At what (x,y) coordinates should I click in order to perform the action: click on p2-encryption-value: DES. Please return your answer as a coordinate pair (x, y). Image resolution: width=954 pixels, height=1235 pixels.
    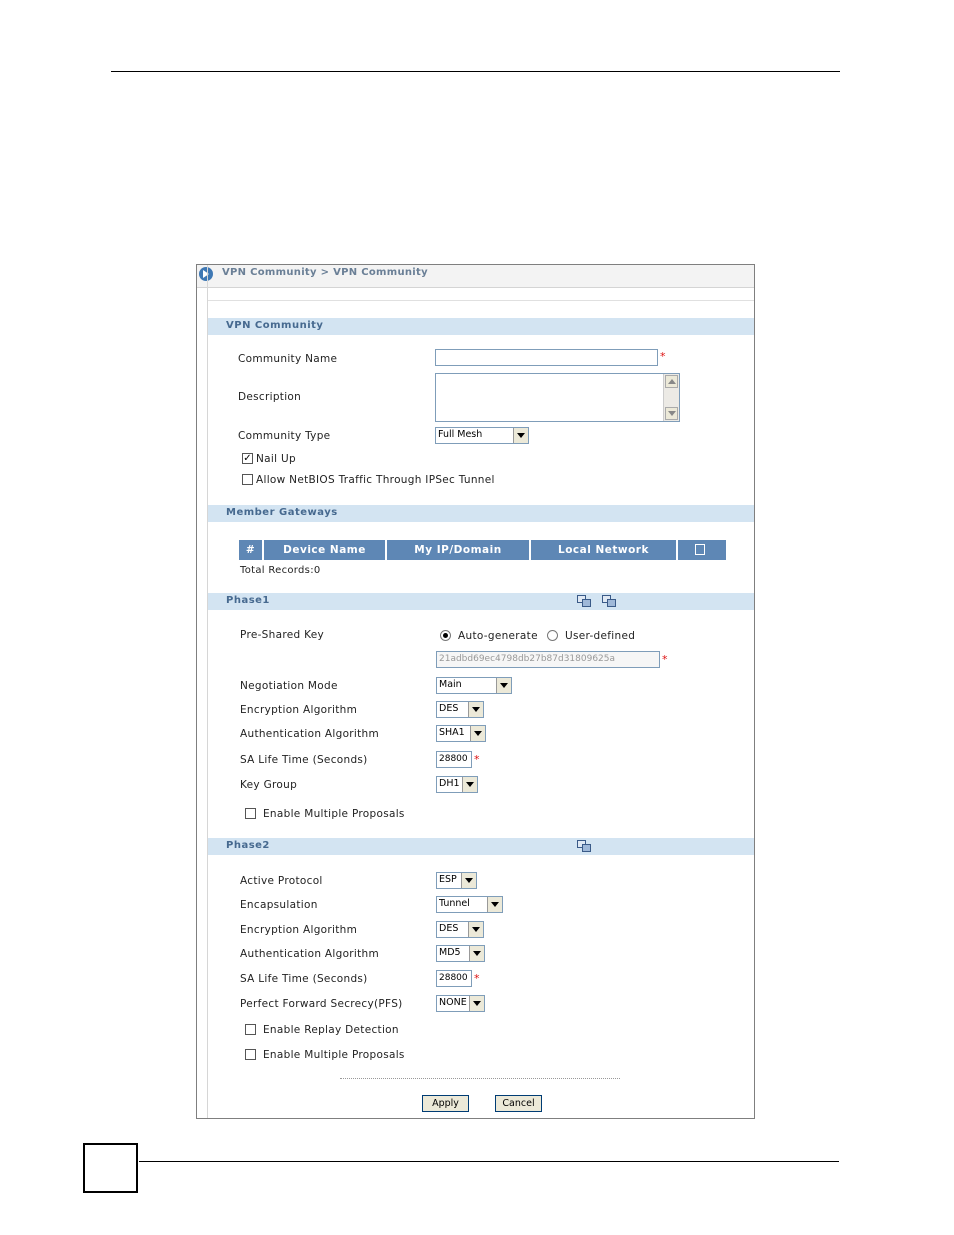
    Looking at the image, I should click on (449, 928).